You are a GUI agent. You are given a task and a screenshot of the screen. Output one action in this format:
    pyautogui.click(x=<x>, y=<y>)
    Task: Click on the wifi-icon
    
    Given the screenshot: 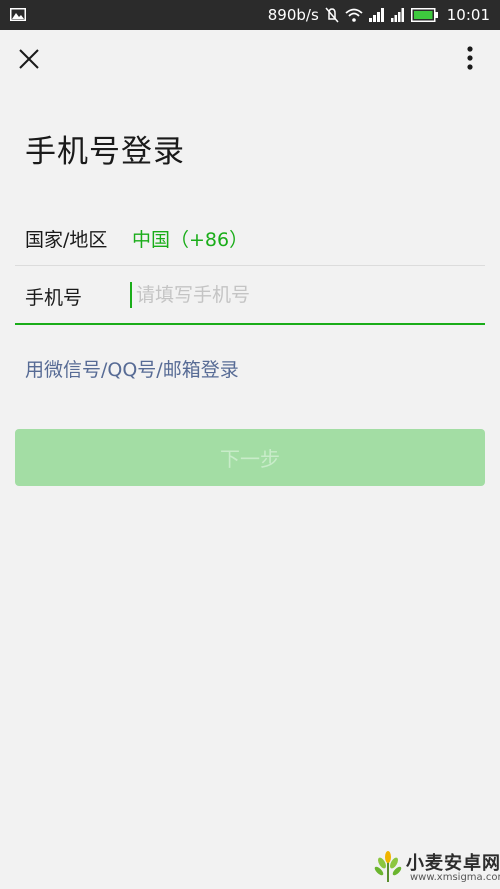 What is the action you would take?
    pyautogui.click(x=354, y=15)
    